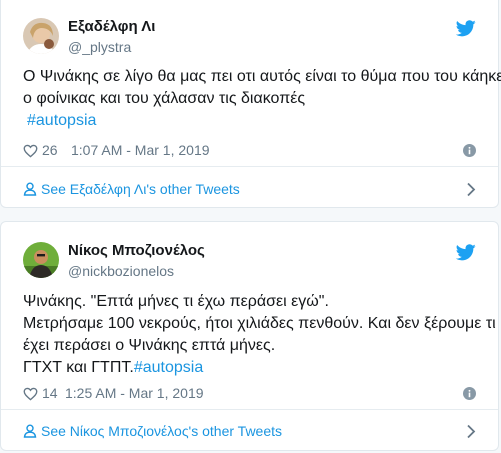 The width and height of the screenshot is (501, 453). I want to click on see-other-tweets-link: See Νίκος Μποζιονέλος's other Tweets, so click(249, 432).